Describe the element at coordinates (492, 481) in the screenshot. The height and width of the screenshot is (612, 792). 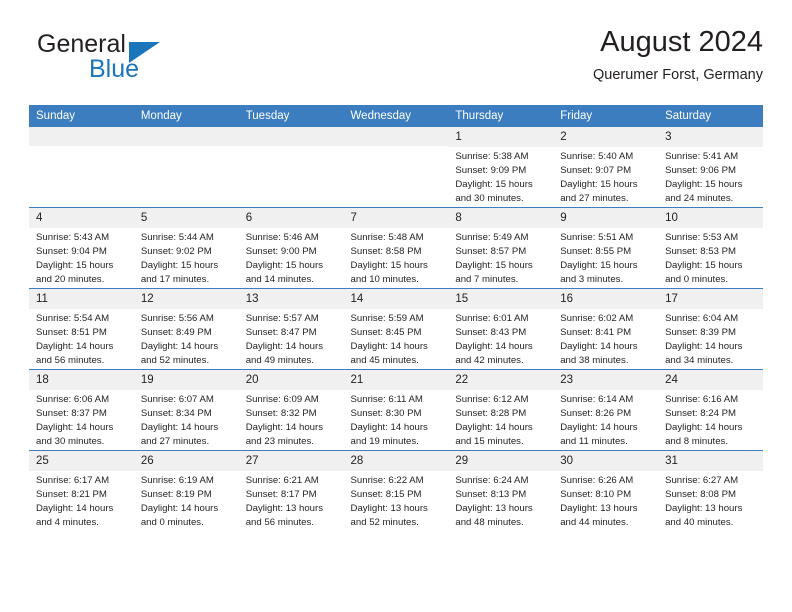
I see `sunrise-time: Sunrise: 6:24 AM` at that location.